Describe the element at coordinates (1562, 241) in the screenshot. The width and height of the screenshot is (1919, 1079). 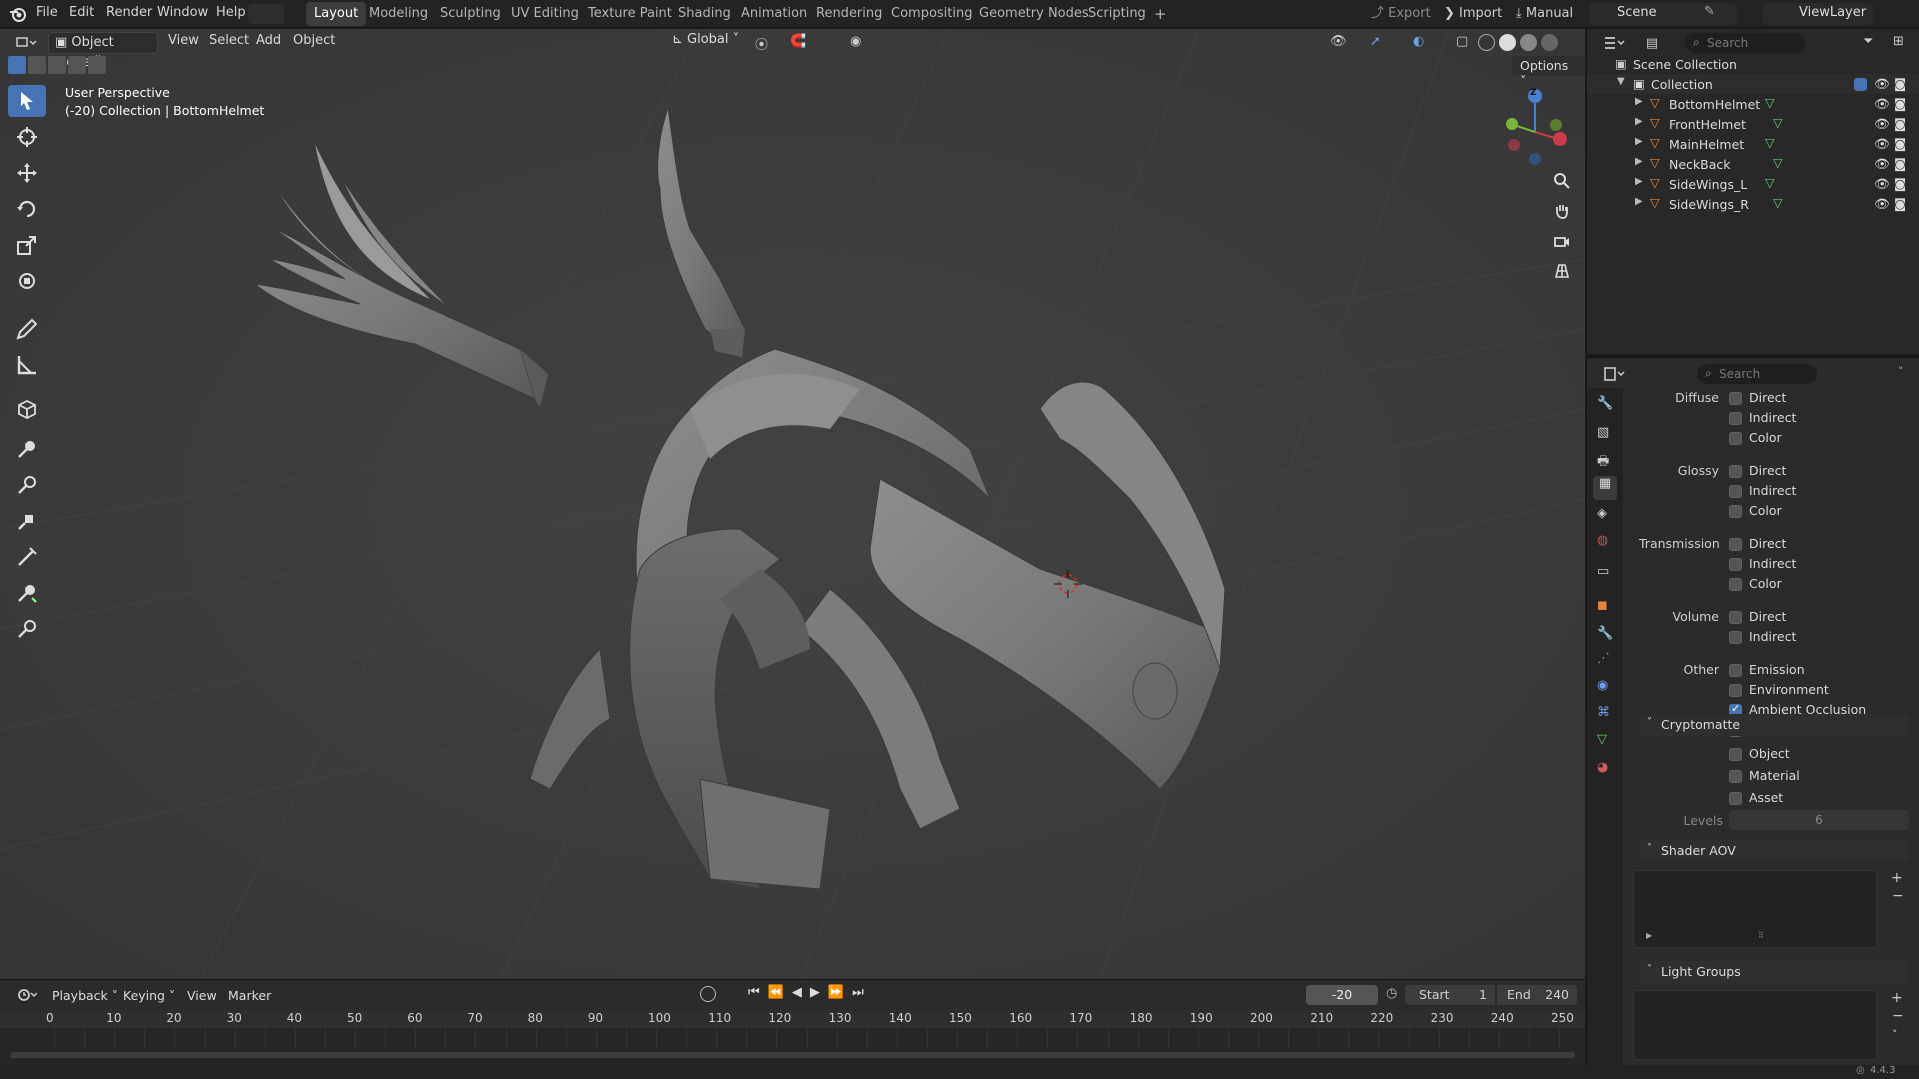
I see `camera-view-icon` at that location.